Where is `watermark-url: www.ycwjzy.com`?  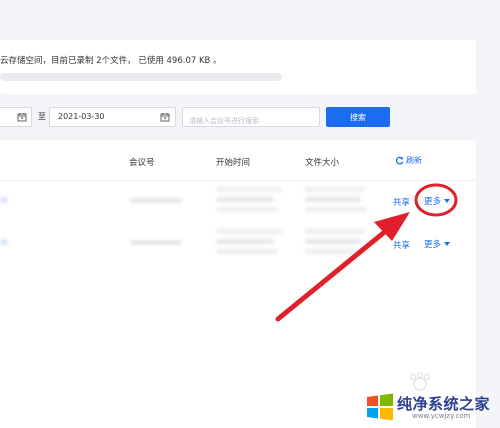 watermark-url: www.ycwjzy.com is located at coordinates (441, 416).